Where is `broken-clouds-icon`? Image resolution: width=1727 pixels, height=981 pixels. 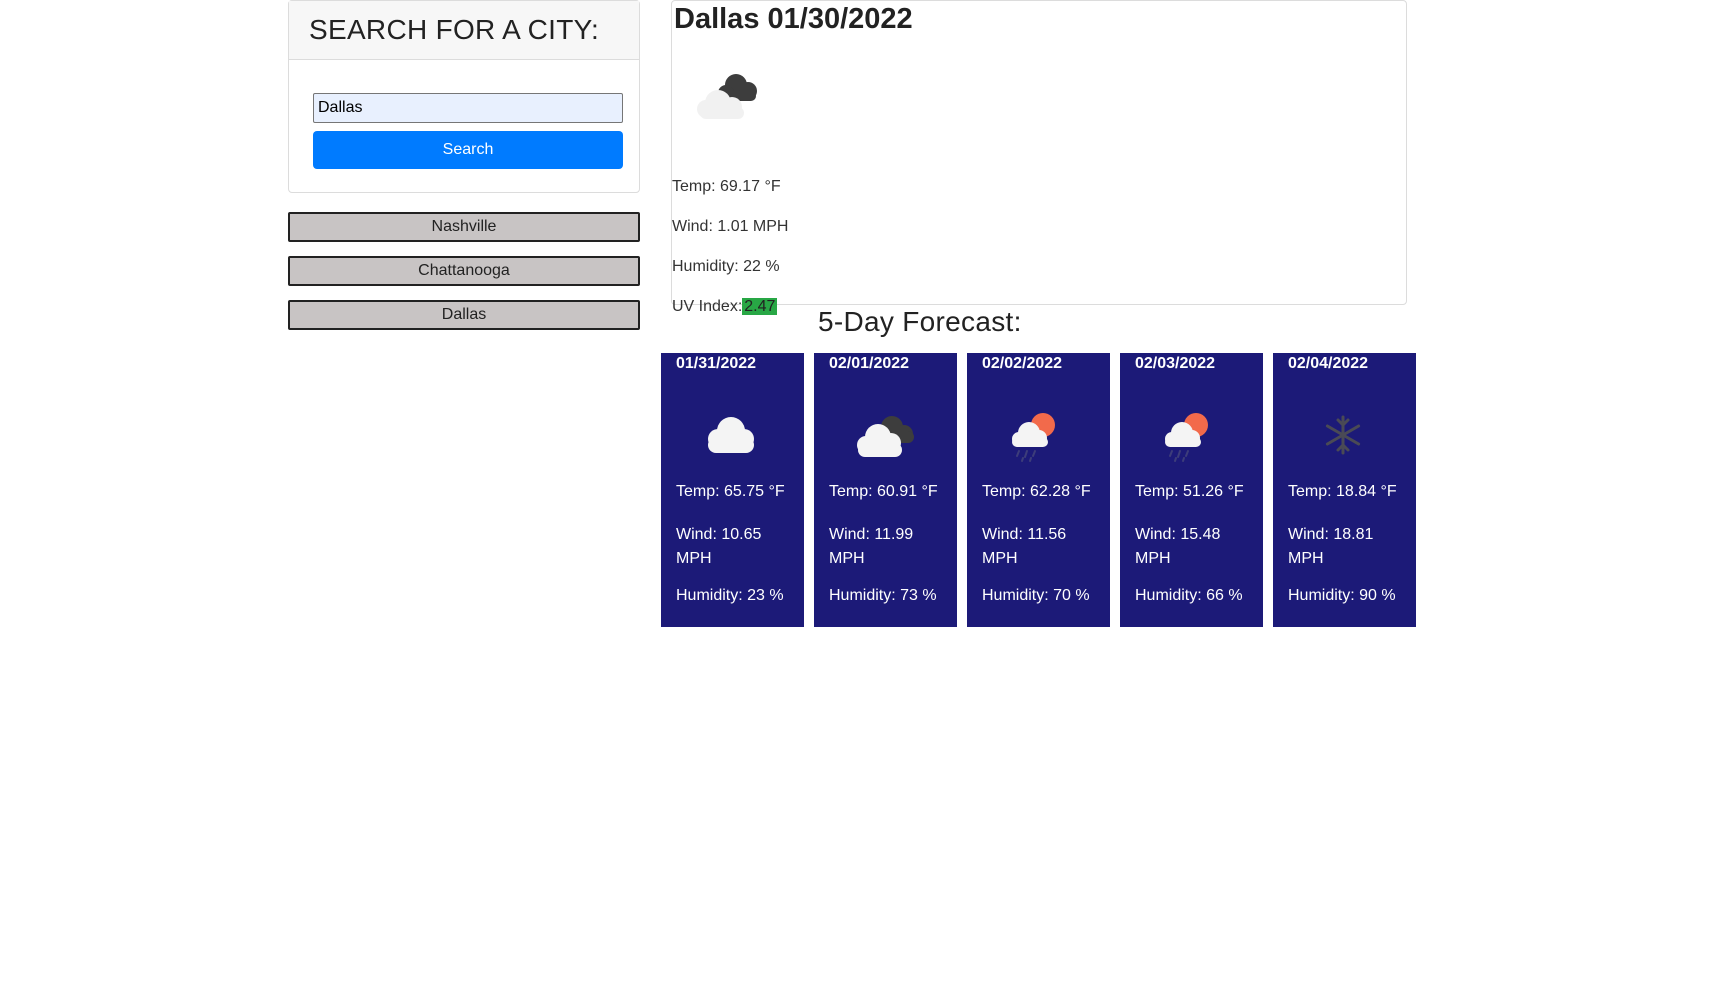 broken-clouds-icon is located at coordinates (885, 436).